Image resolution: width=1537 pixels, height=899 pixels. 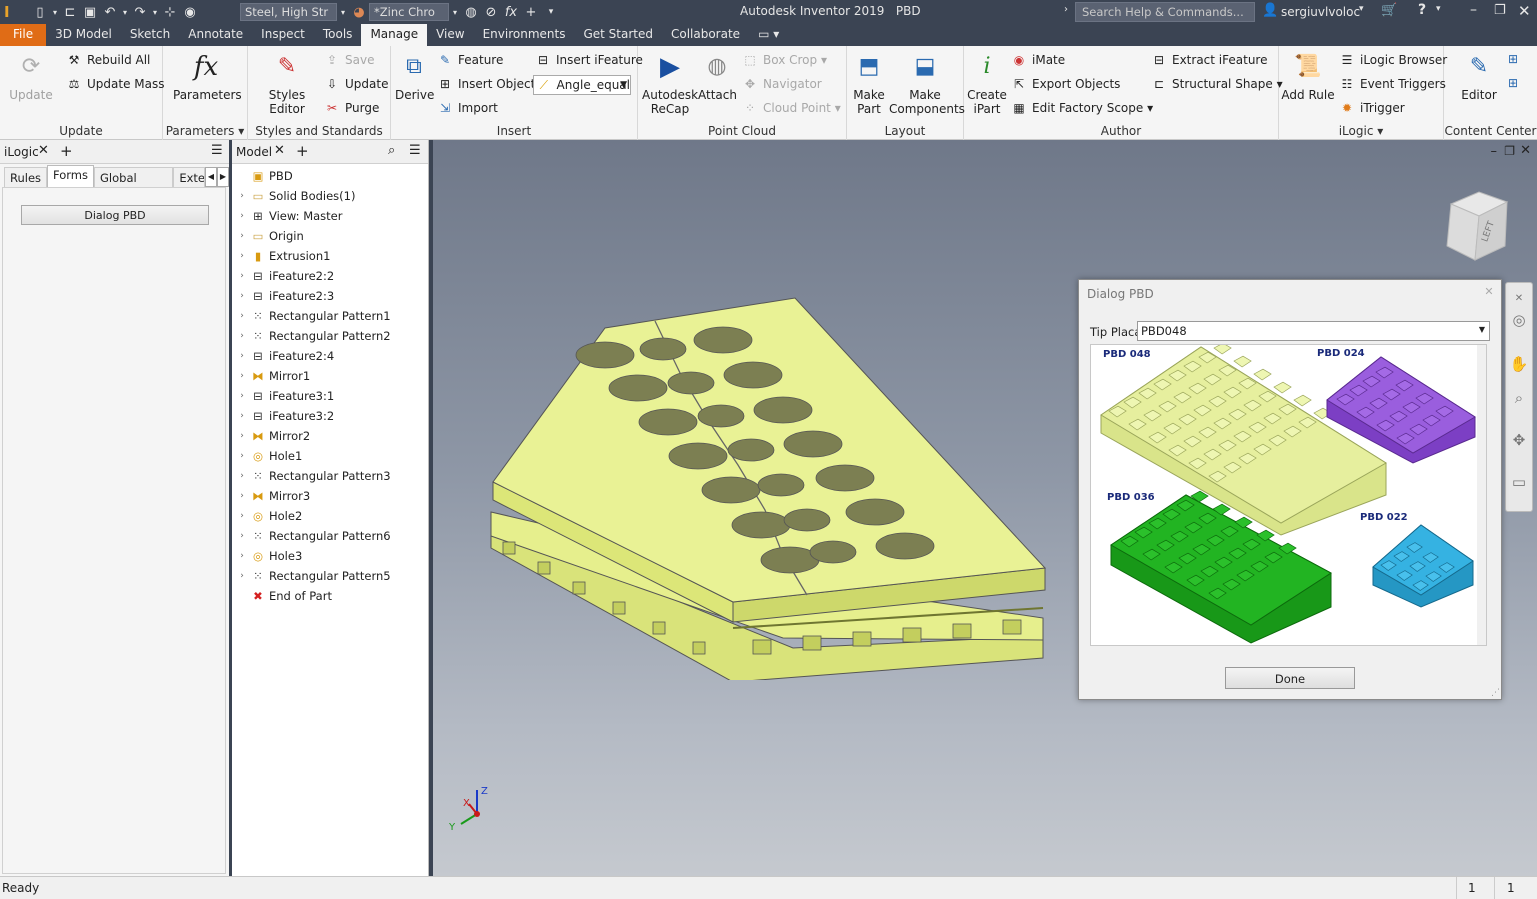 What do you see at coordinates (313, 476) in the screenshot?
I see `tree-item: › ⁙ Rectangular Pattern3` at bounding box center [313, 476].